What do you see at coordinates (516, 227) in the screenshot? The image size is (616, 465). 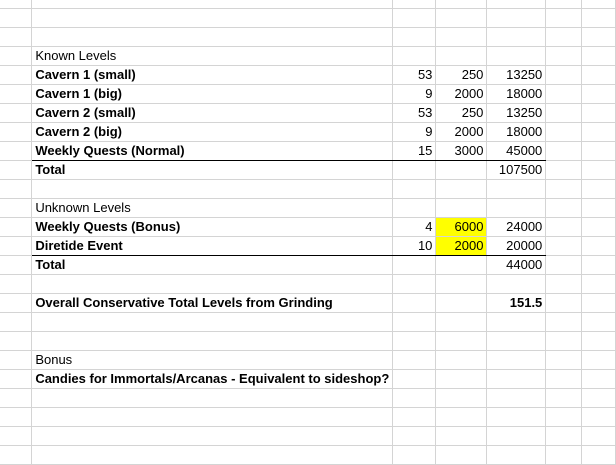 I see `cell-e-13: 24000` at bounding box center [516, 227].